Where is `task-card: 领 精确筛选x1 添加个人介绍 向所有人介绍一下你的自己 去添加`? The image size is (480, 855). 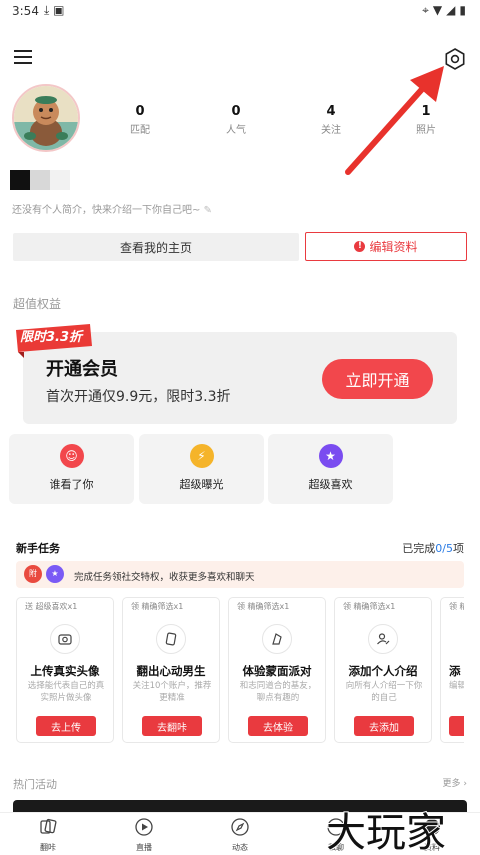 task-card: 领 精确筛选x1 添加个人介绍 向所有人介绍一下你的自己 去添加 is located at coordinates (383, 670).